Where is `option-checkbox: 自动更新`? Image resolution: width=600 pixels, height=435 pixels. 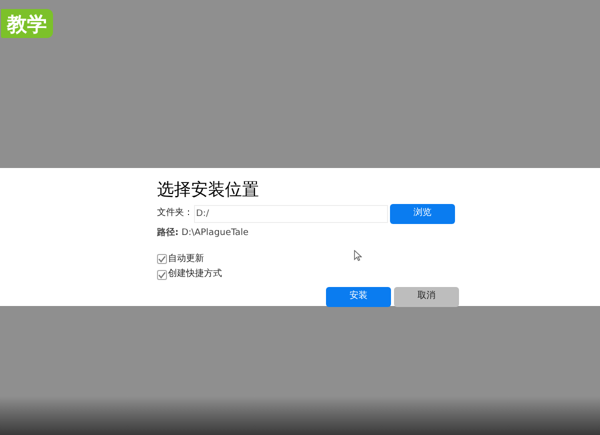
option-checkbox: 自动更新 is located at coordinates (180, 259).